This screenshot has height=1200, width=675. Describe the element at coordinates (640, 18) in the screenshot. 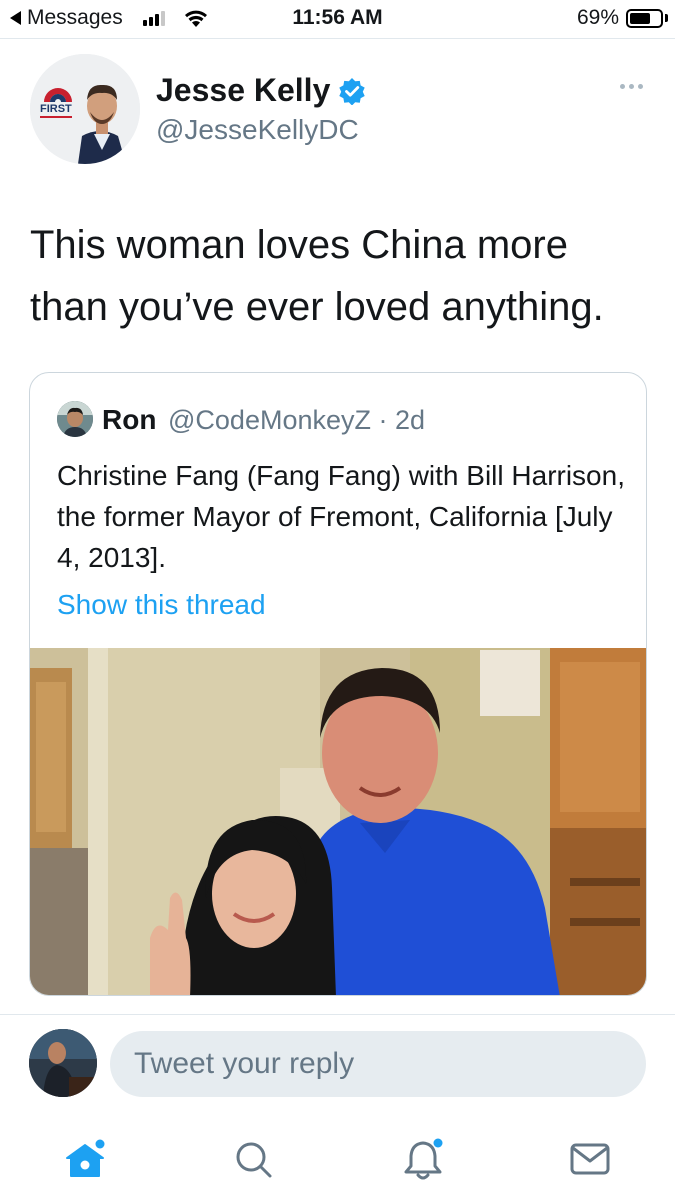

I see `battery-fill` at that location.